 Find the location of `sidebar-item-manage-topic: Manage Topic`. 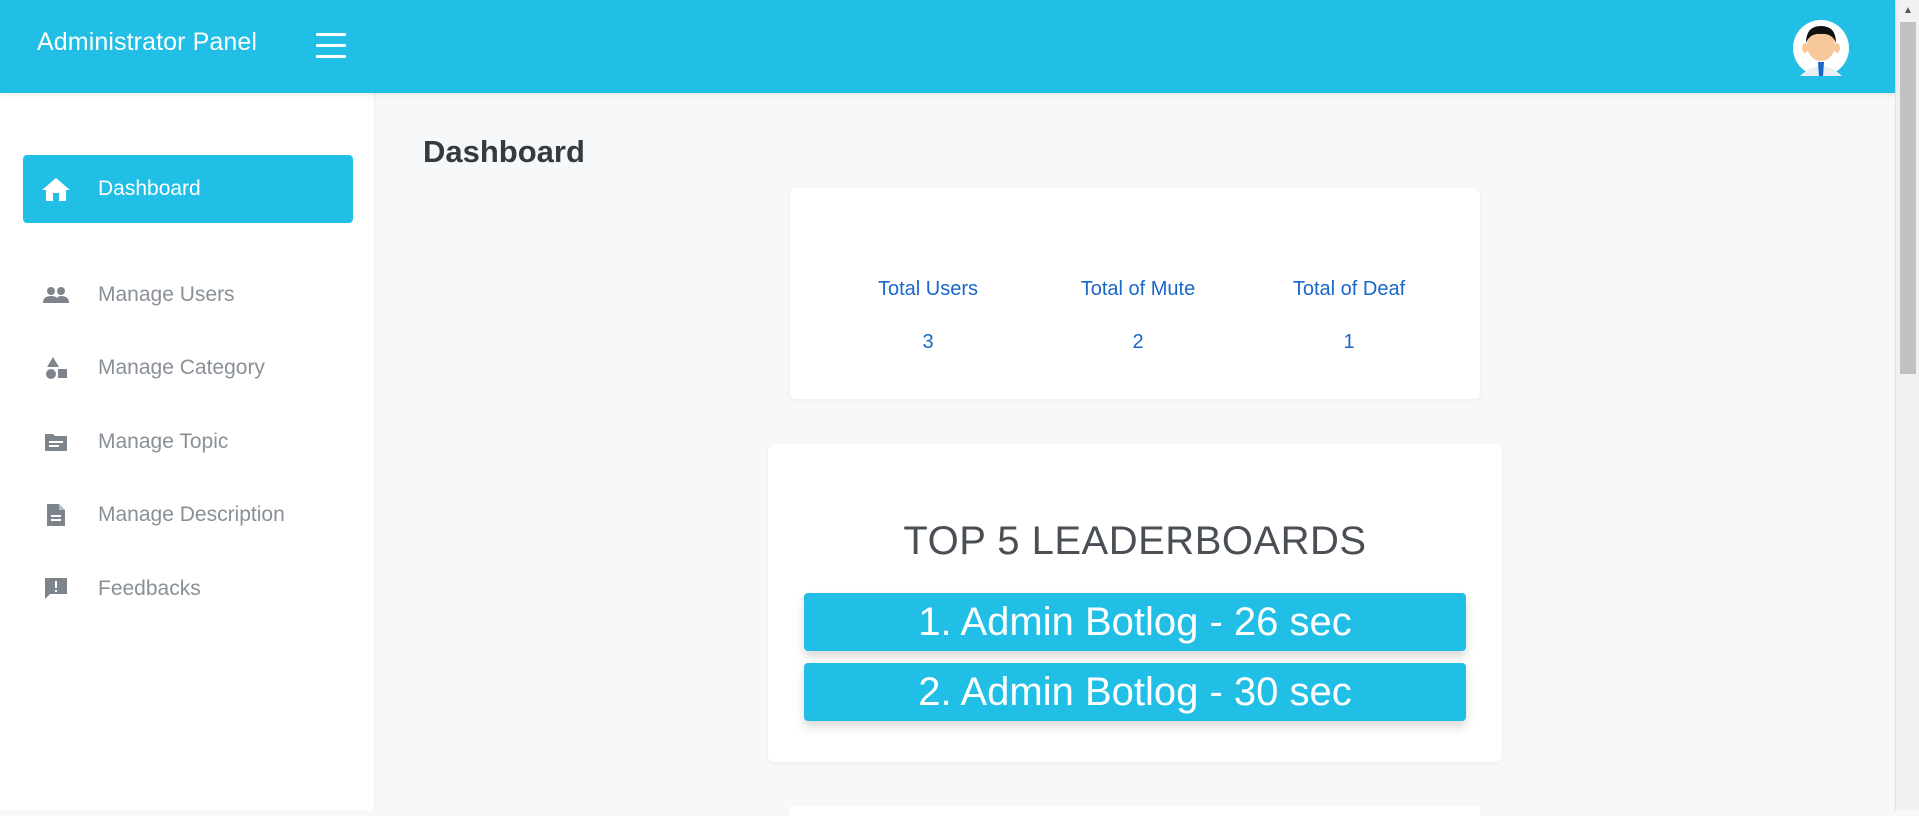

sidebar-item-manage-topic: Manage Topic is located at coordinates (188, 442).